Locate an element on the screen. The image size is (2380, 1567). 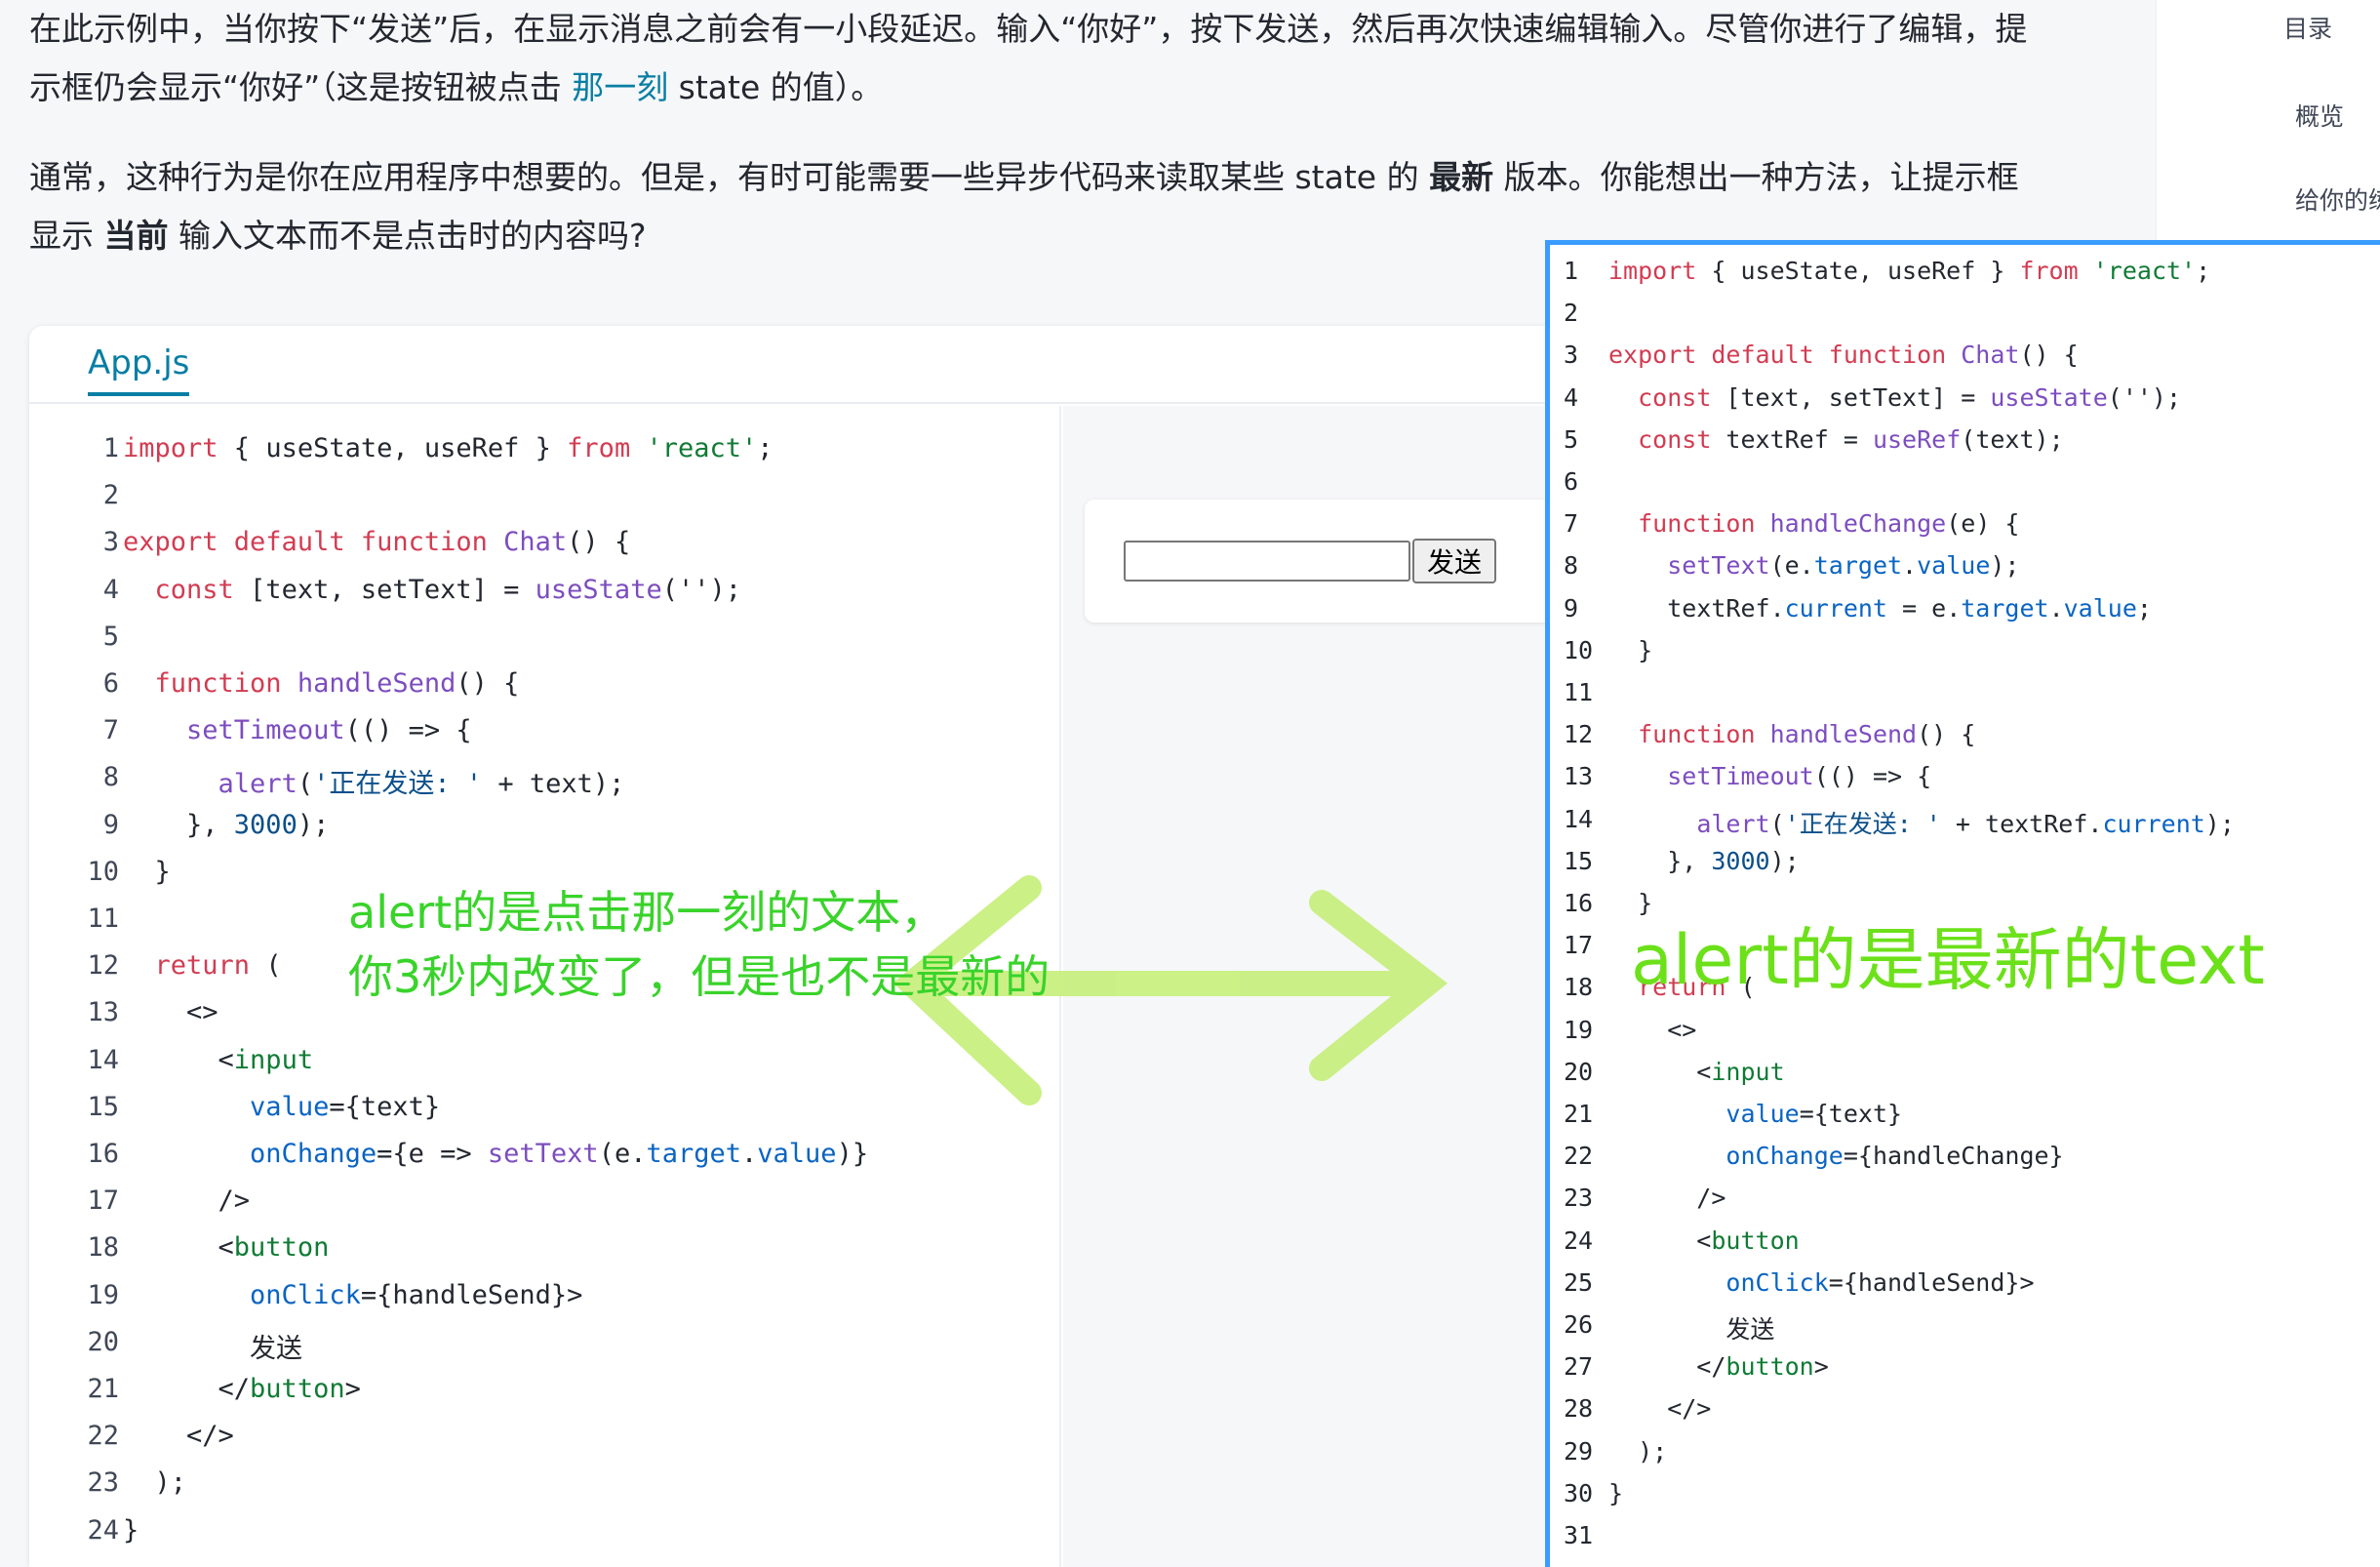
code-token: = e. is located at coordinates (1924, 608).